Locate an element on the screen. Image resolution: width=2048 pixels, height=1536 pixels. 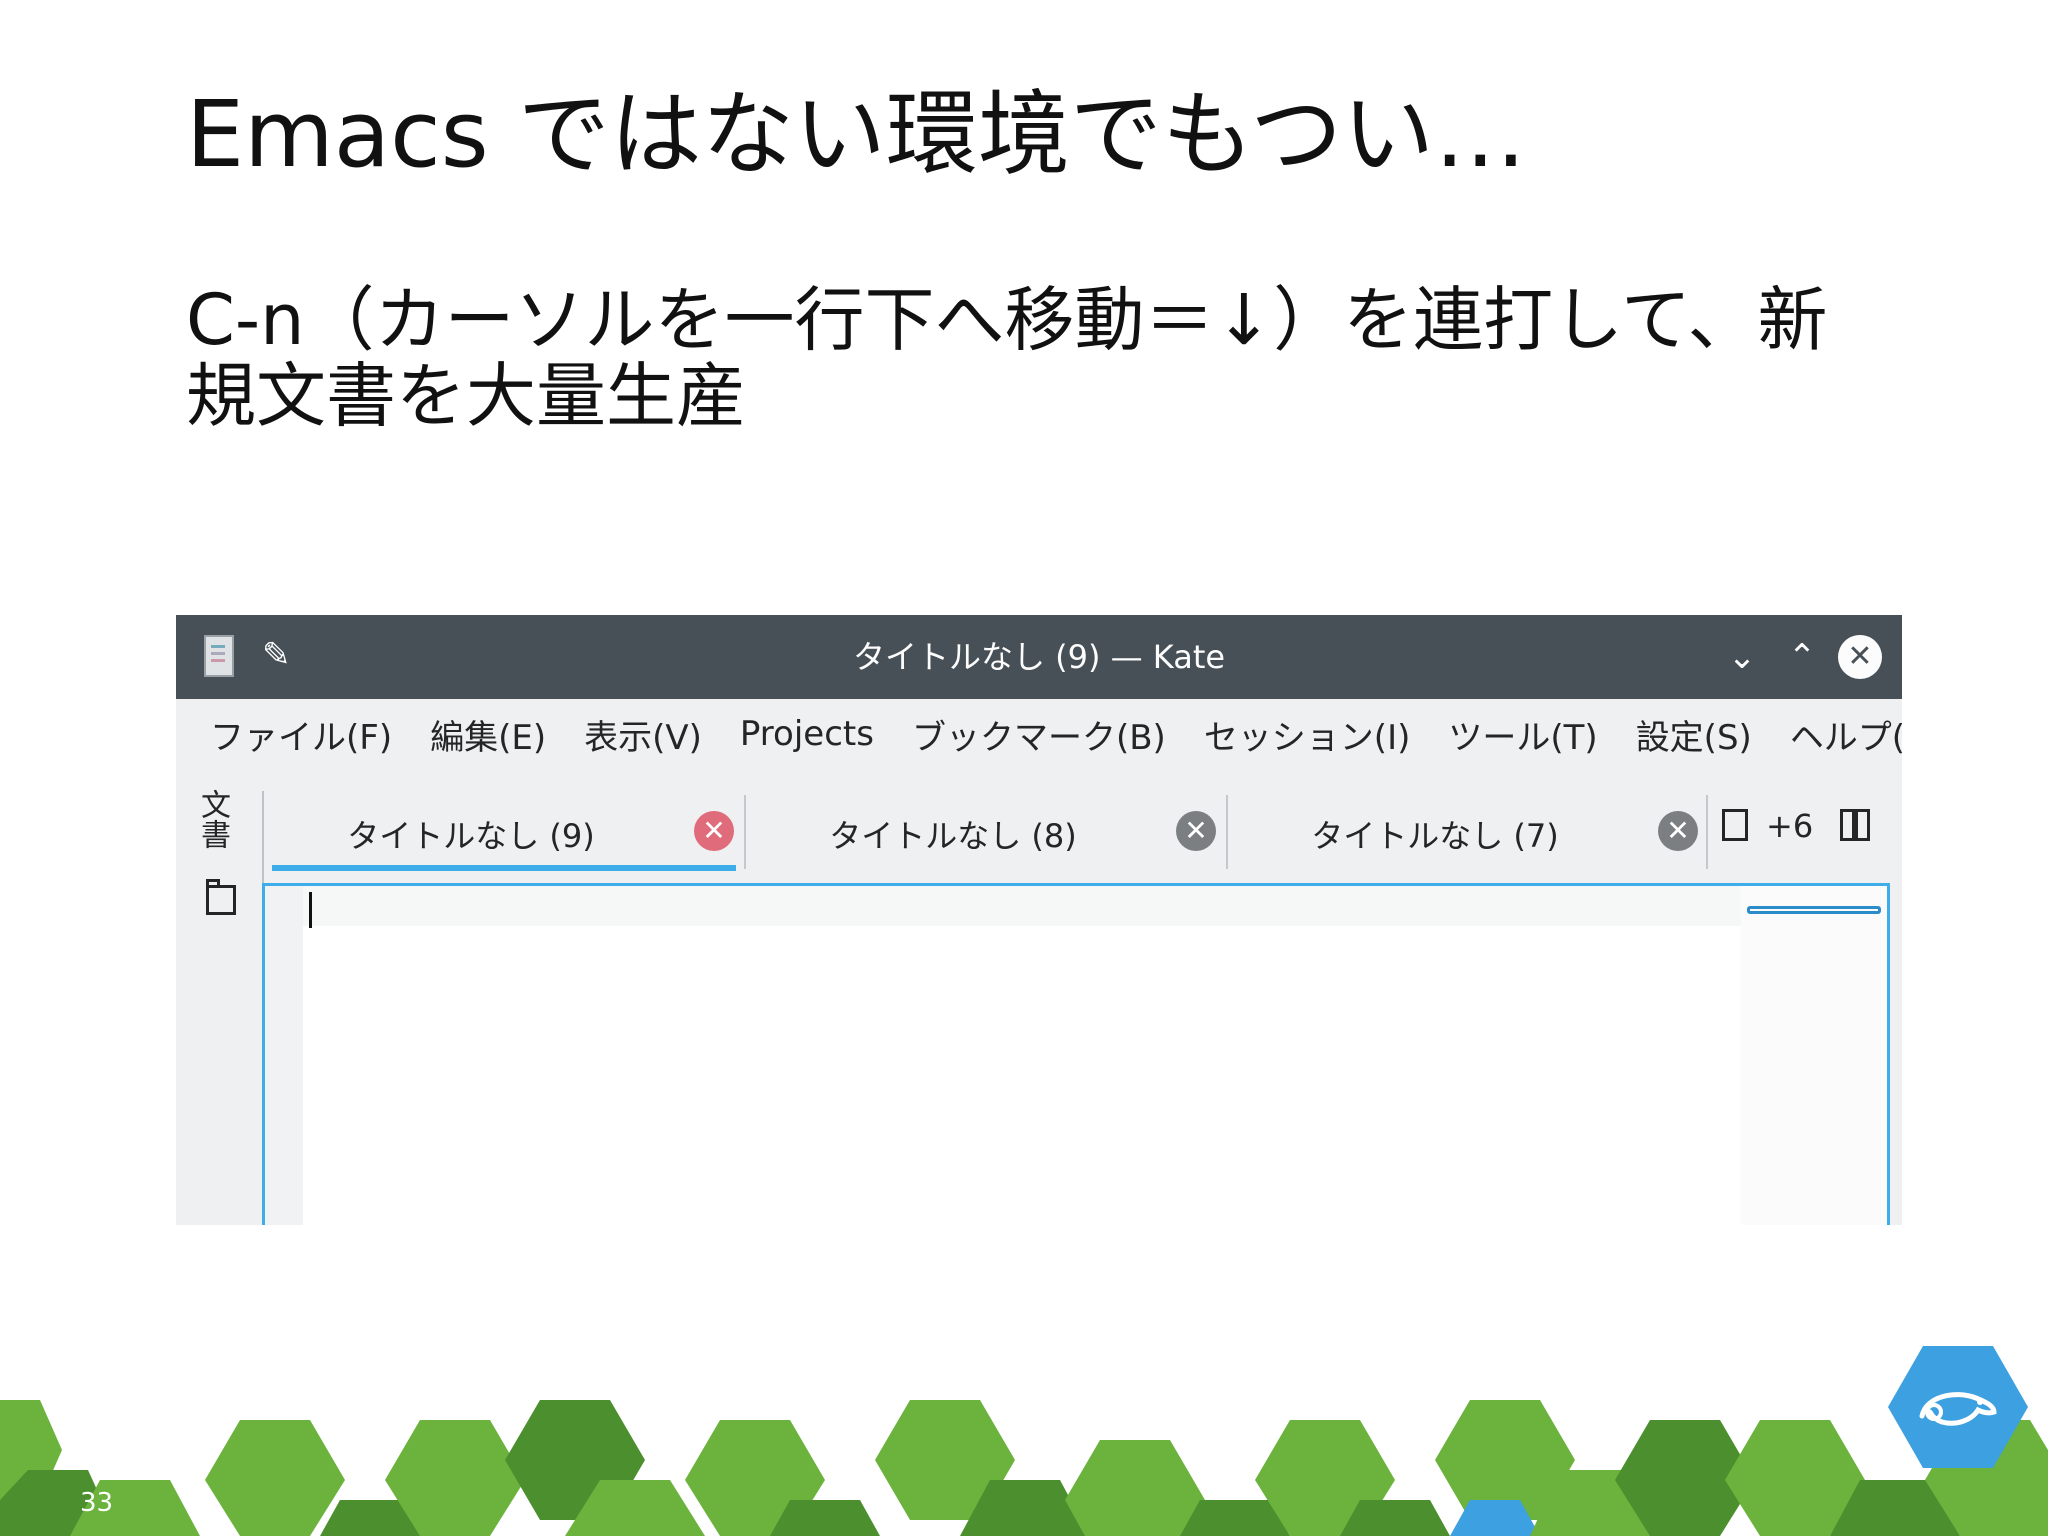
tab-document-7: タイトルなし (7) ✕ is located at coordinates (1468, 831).